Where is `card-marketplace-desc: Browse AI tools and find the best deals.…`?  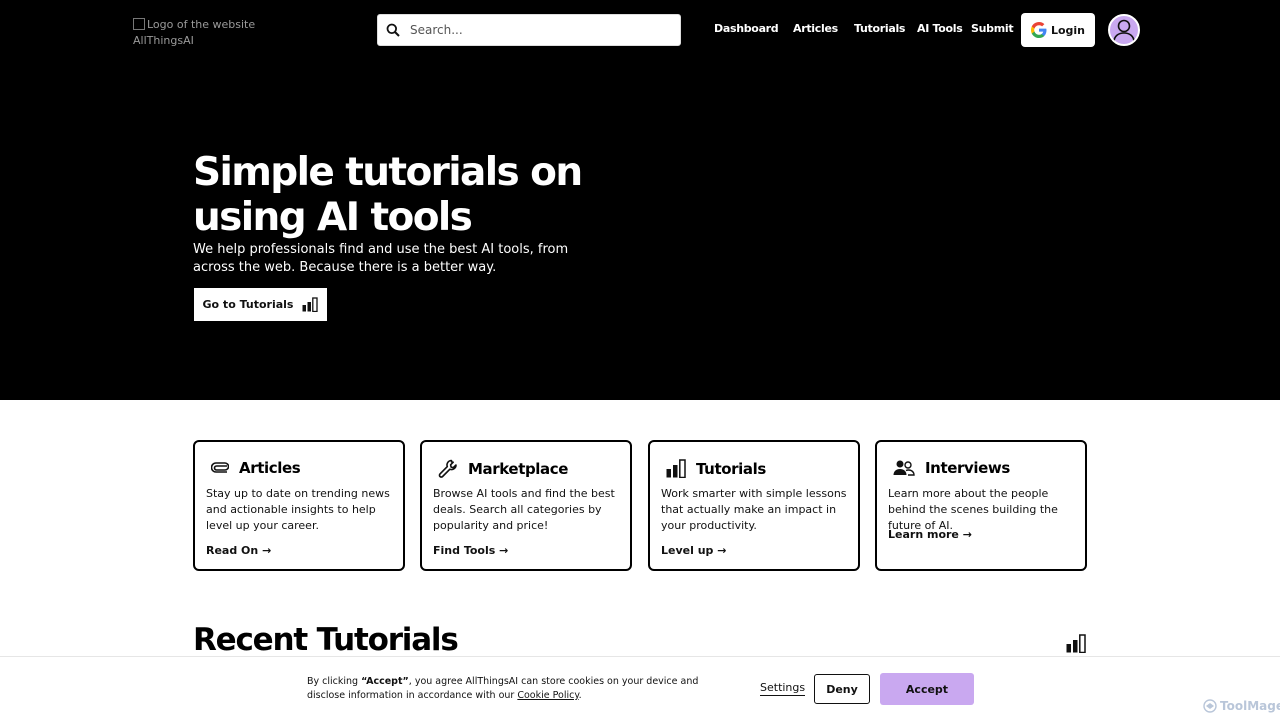 card-marketplace-desc: Browse AI tools and find the best deals.… is located at coordinates (524, 509).